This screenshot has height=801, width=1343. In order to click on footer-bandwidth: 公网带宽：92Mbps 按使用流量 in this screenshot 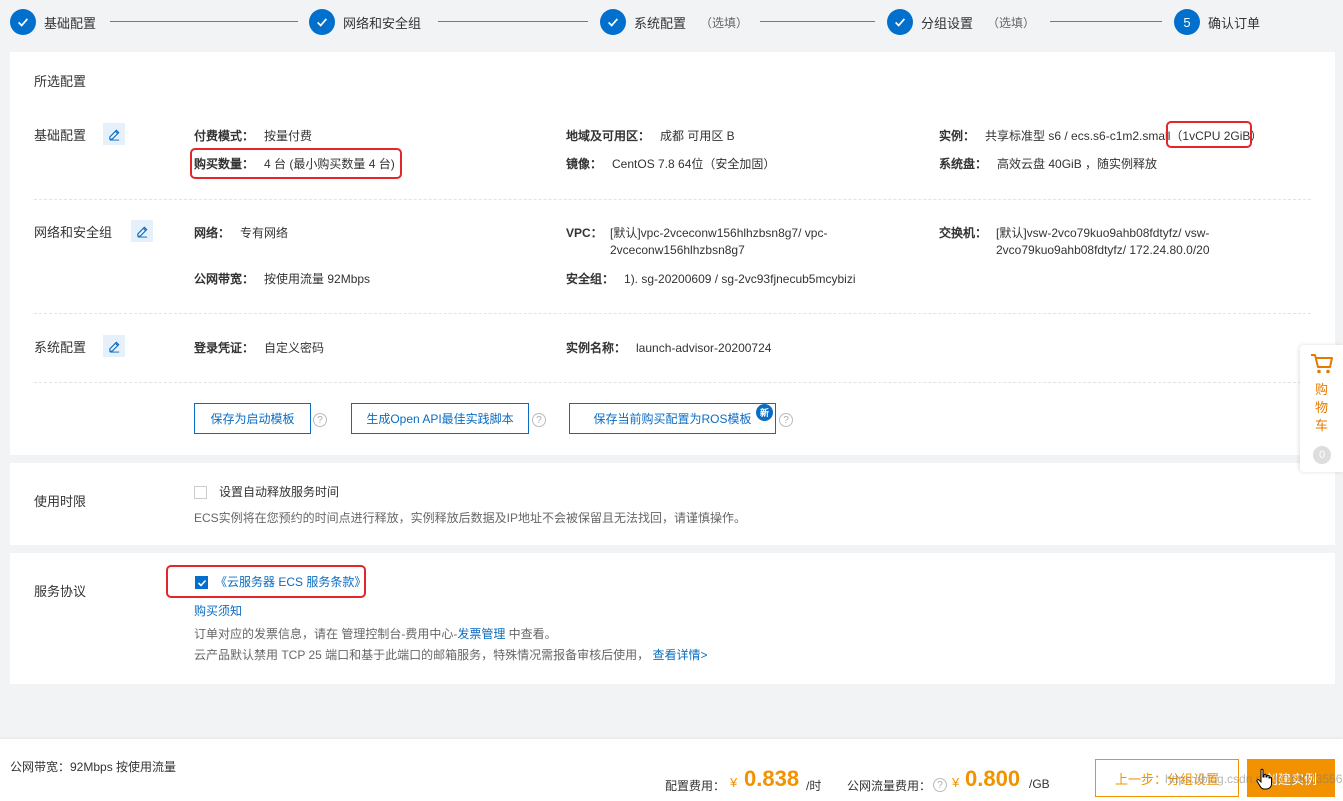, I will do `click(93, 767)`.